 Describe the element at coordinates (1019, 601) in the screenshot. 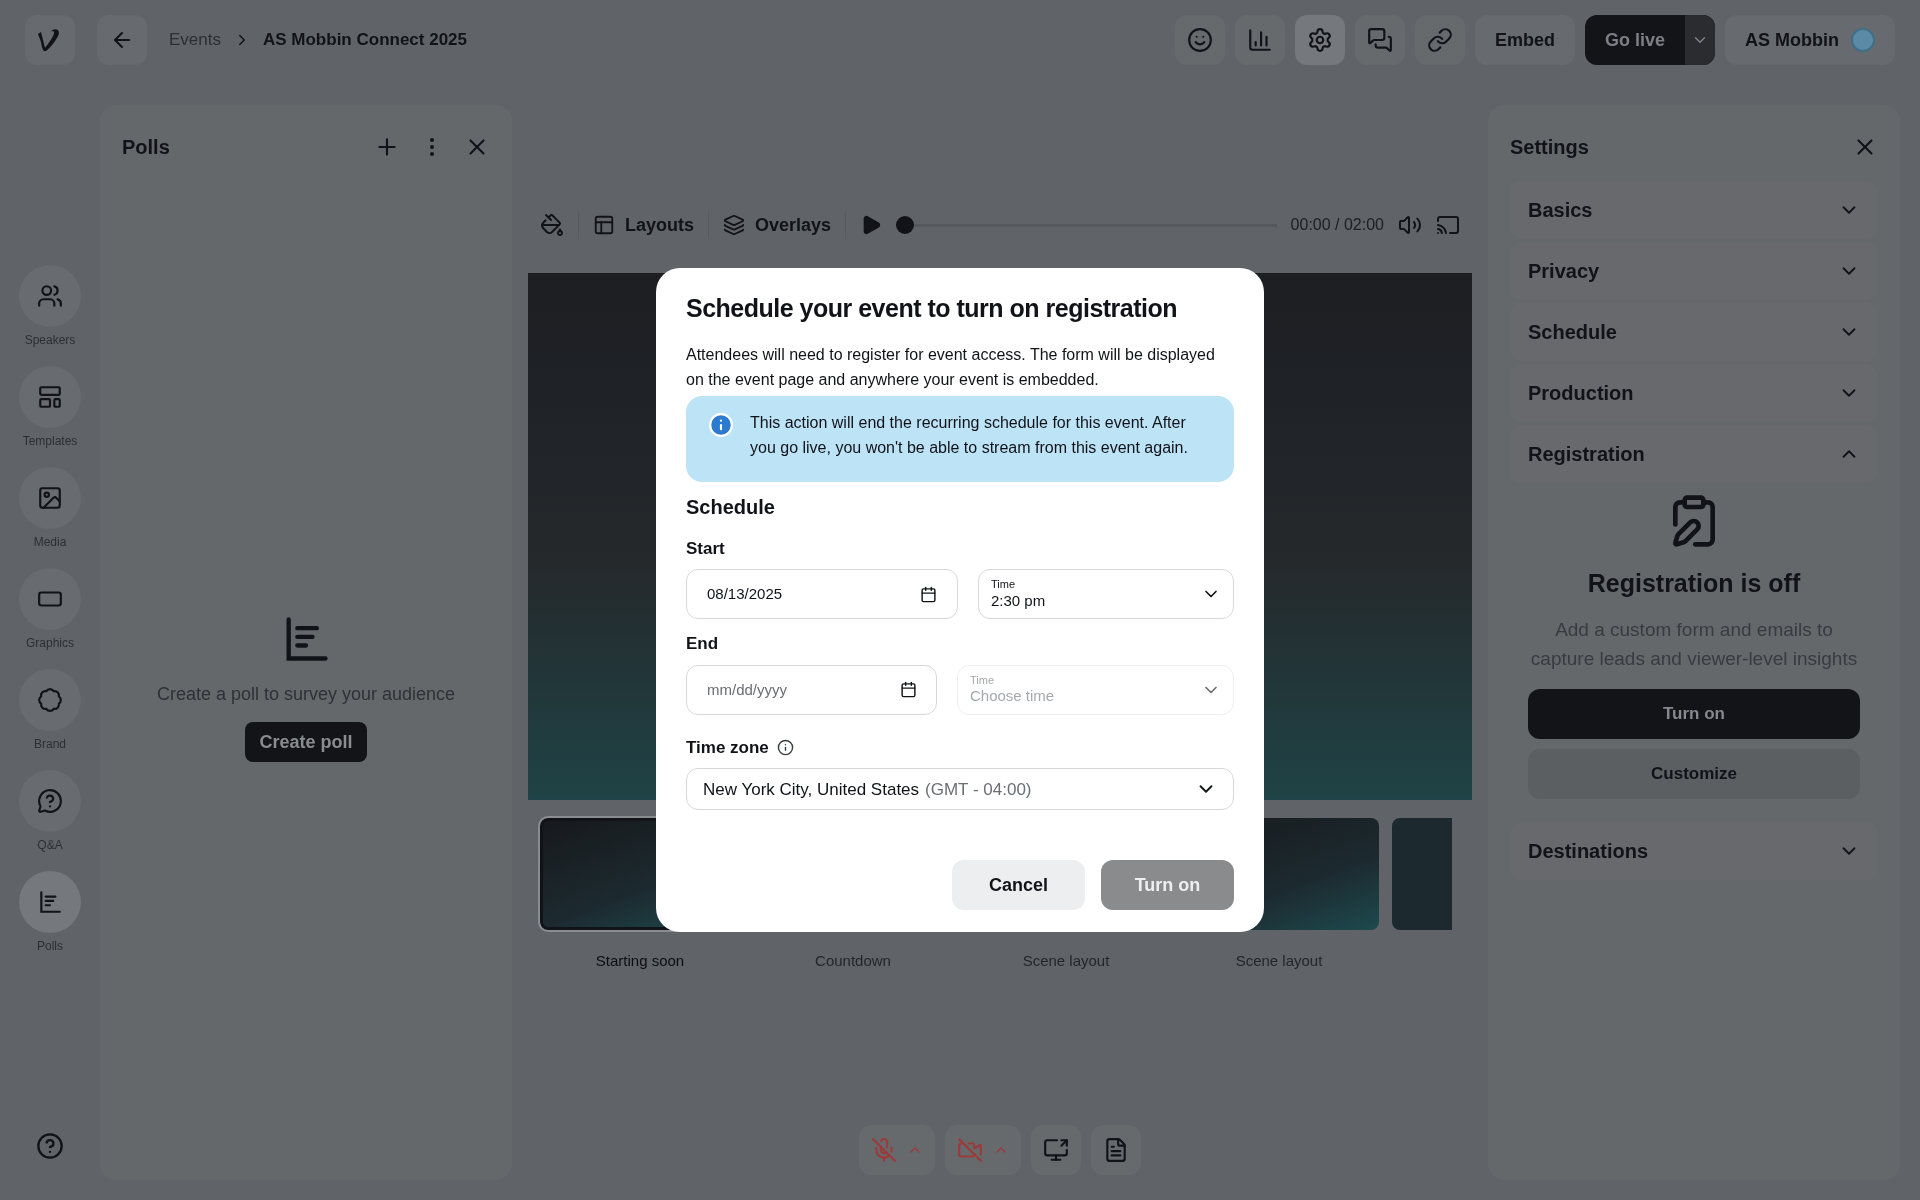

I see `time-value: 2:30 pm` at that location.